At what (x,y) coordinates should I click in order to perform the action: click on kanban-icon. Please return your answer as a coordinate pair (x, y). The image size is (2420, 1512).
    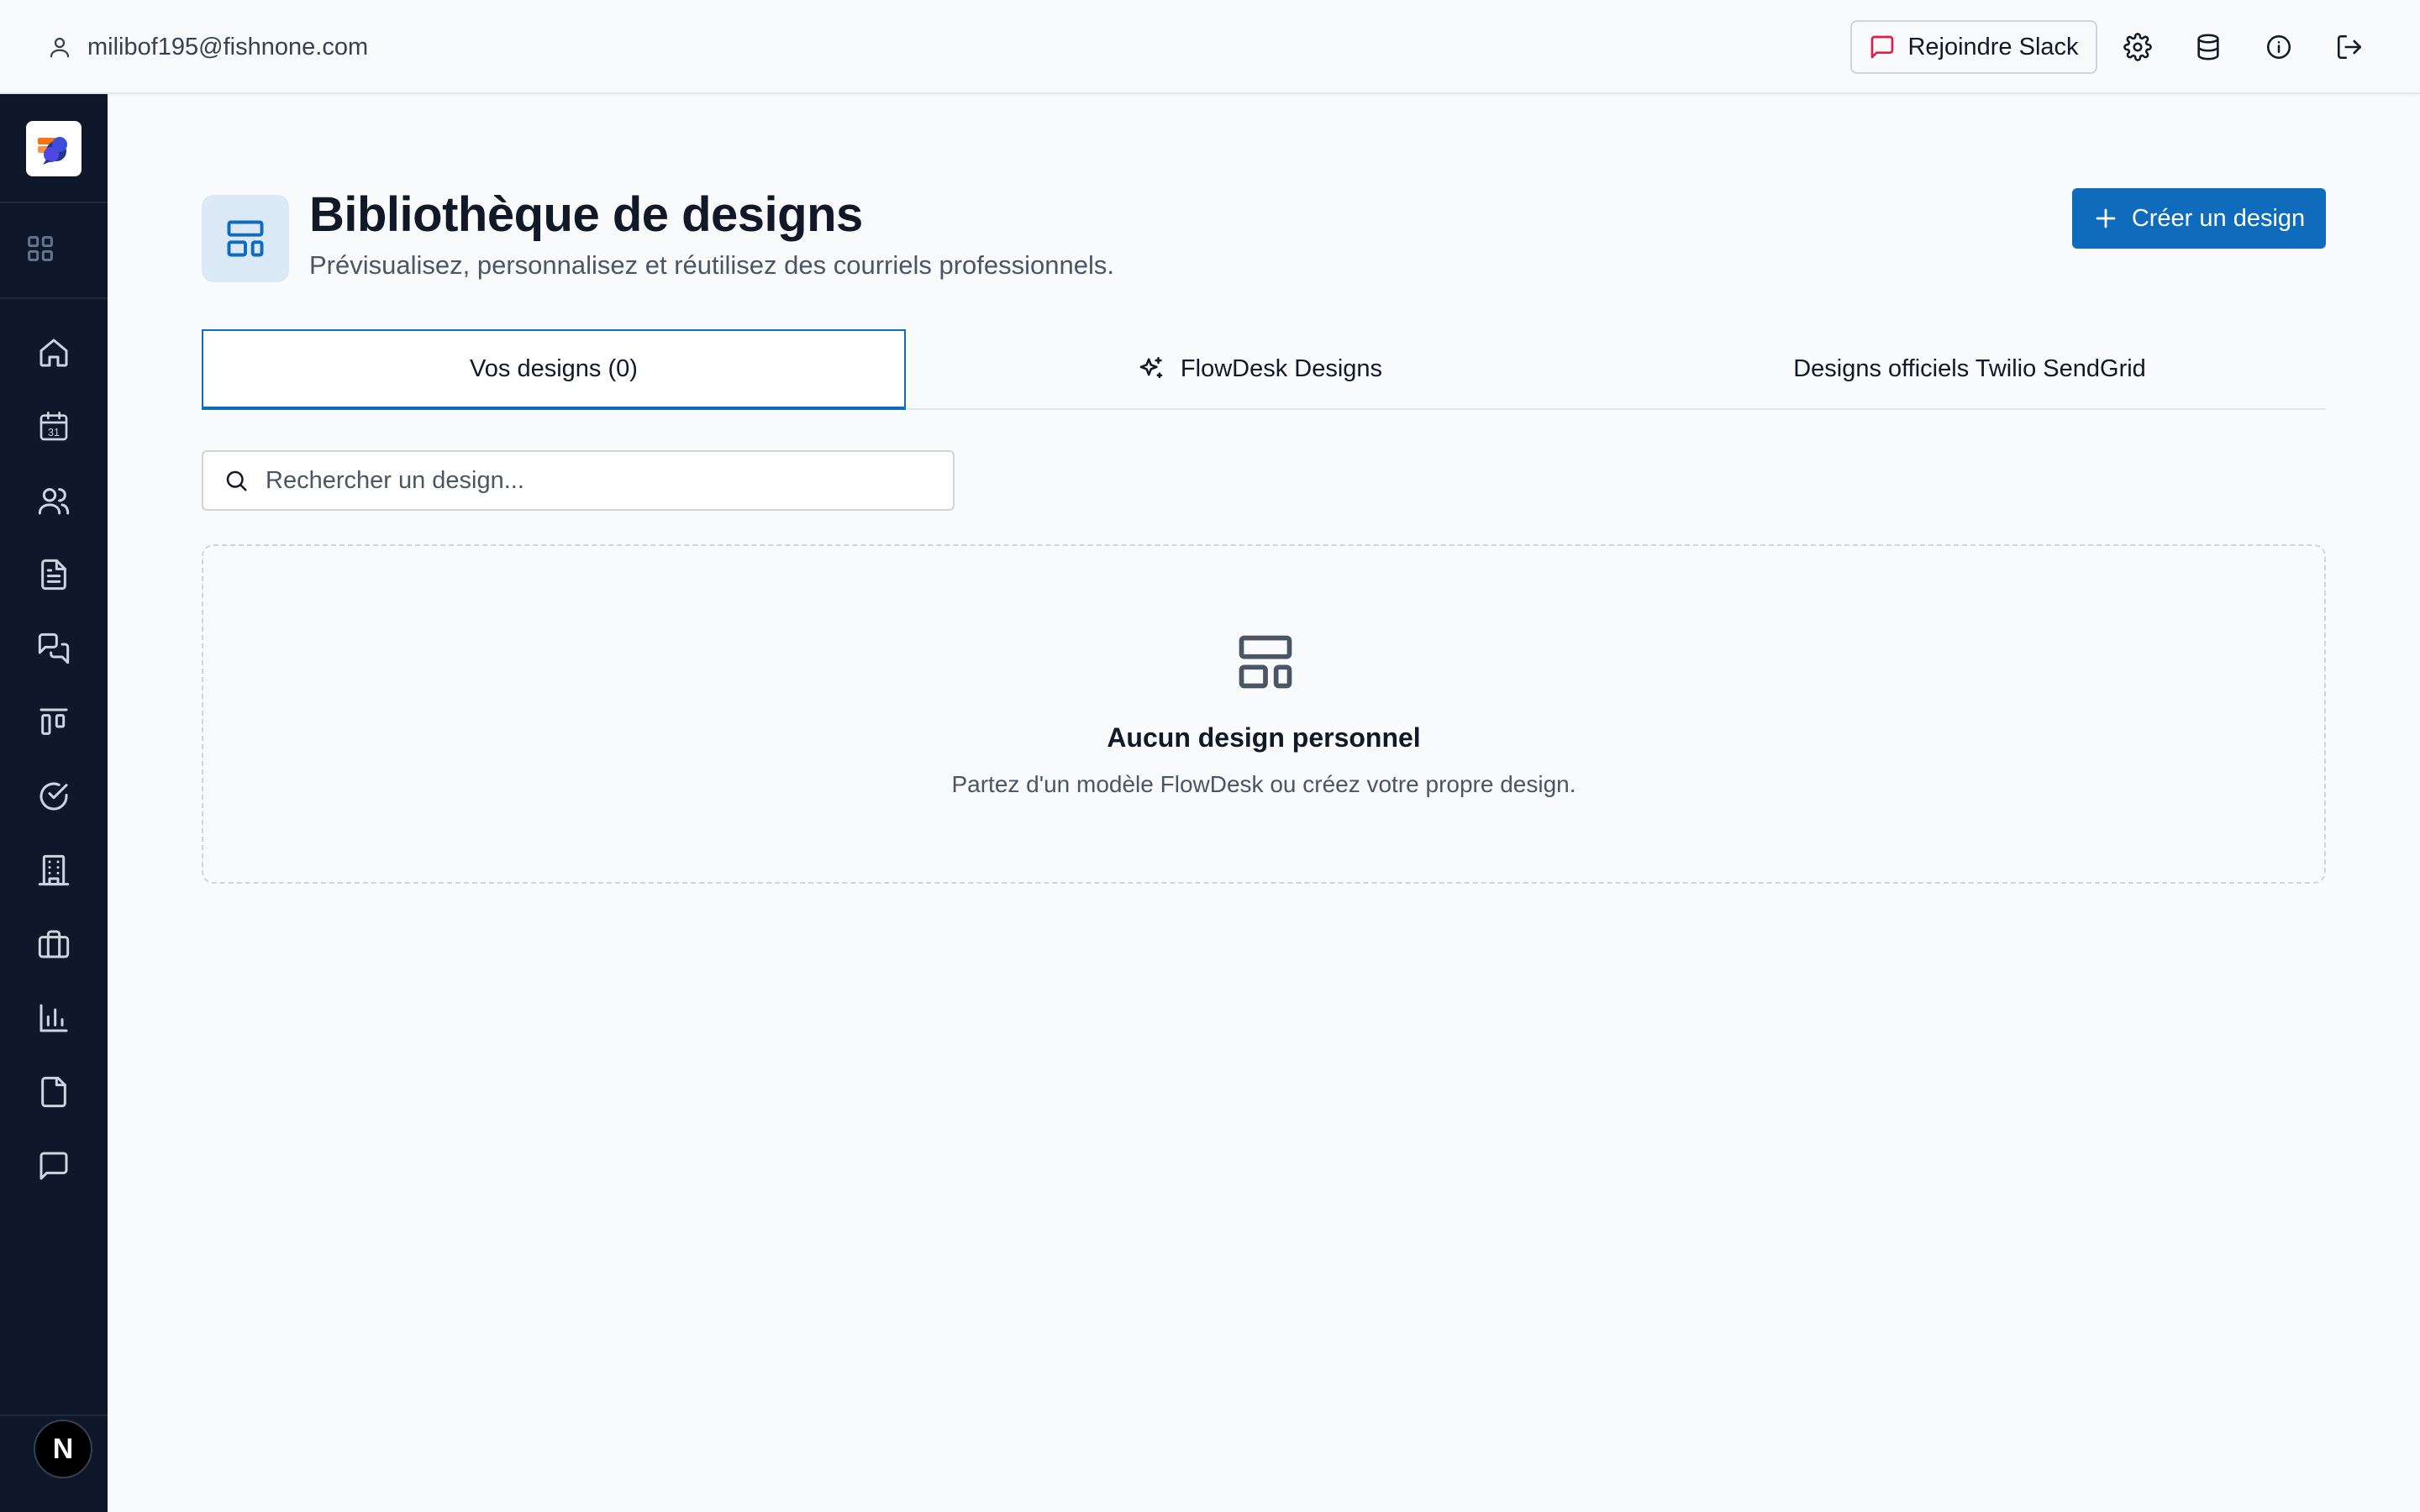
    Looking at the image, I should click on (53, 721).